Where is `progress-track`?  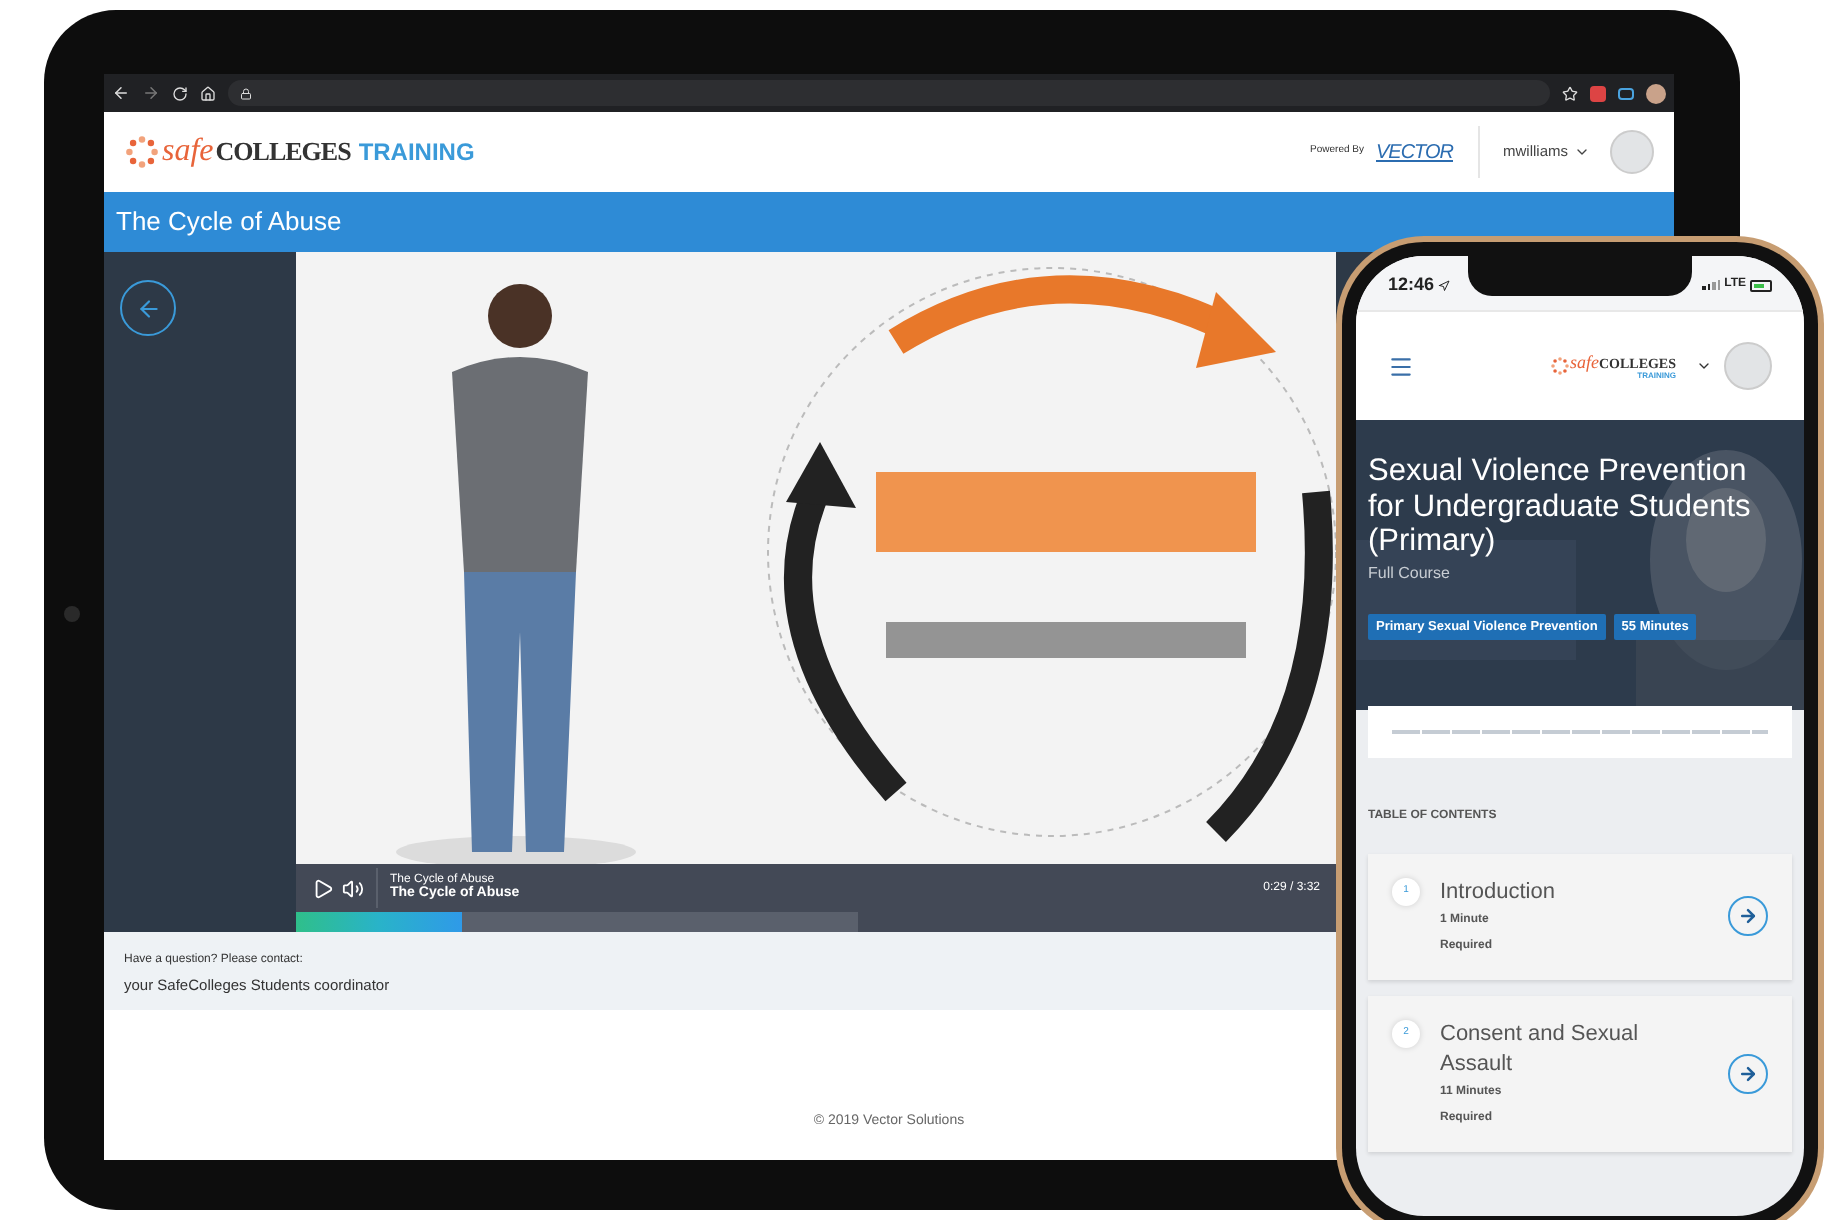 progress-track is located at coordinates (816, 922).